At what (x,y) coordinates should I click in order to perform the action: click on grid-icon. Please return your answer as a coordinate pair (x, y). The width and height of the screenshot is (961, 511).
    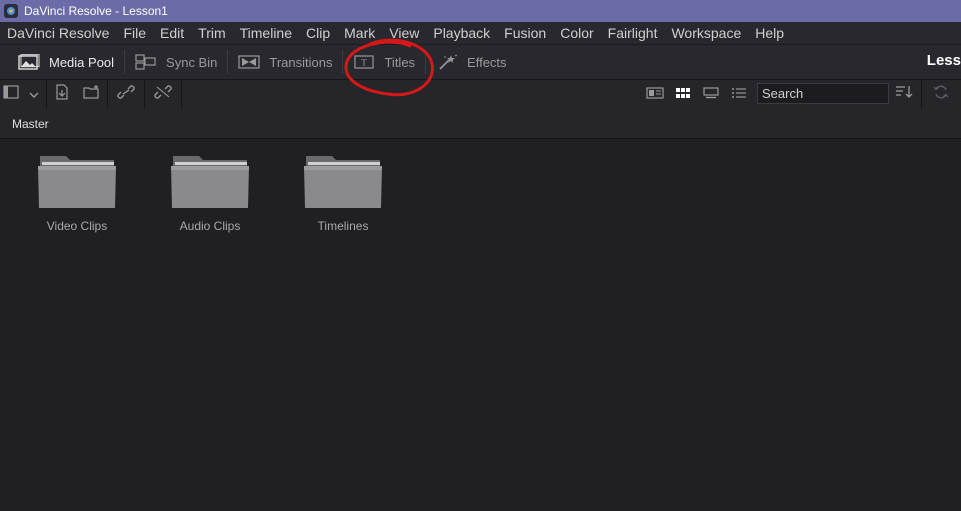
    Looking at the image, I should click on (683, 95).